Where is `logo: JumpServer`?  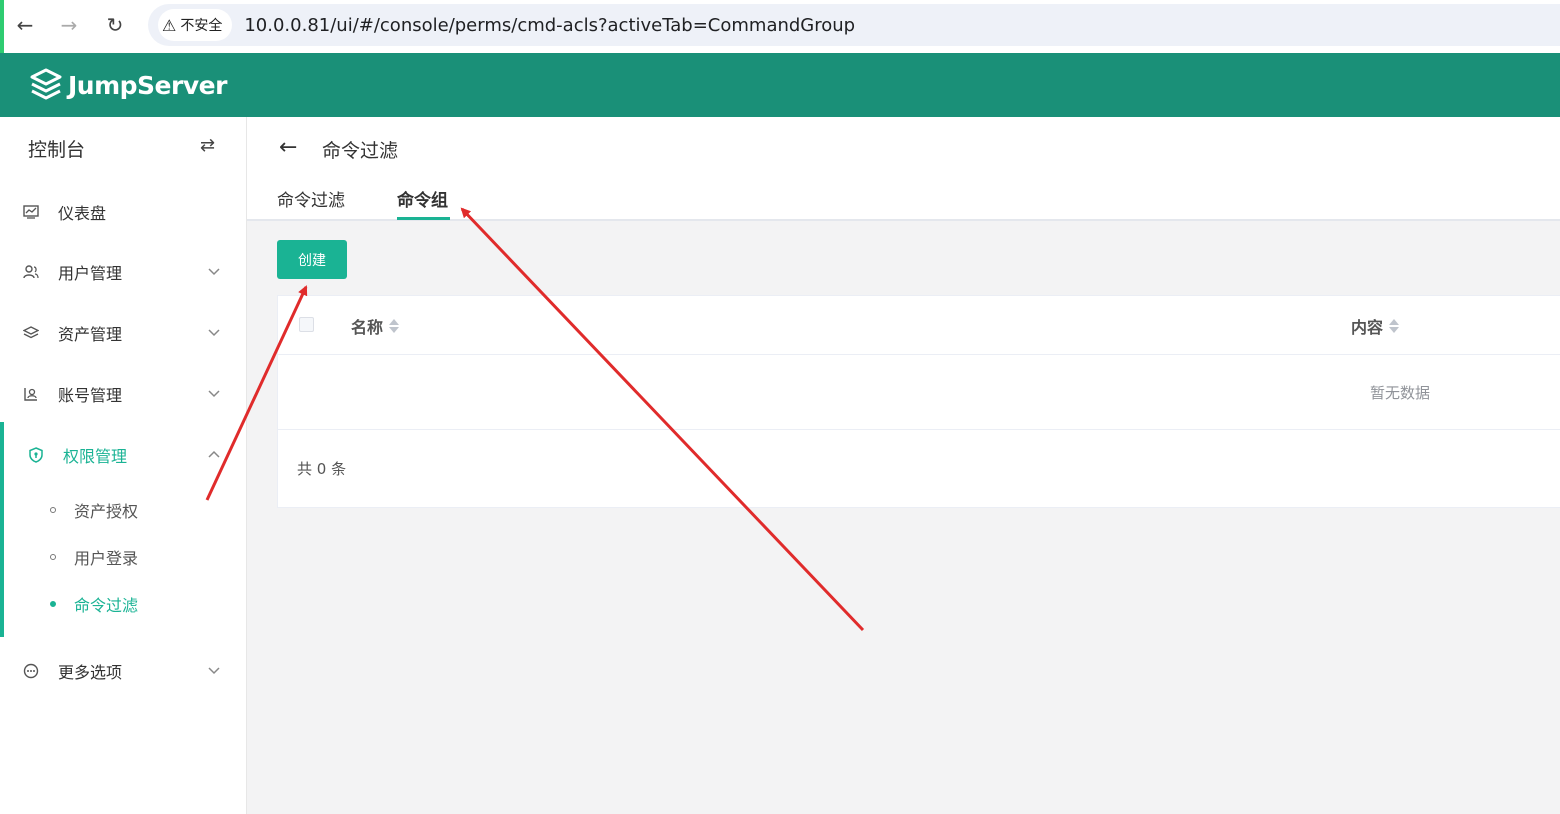 logo: JumpServer is located at coordinates (127, 85).